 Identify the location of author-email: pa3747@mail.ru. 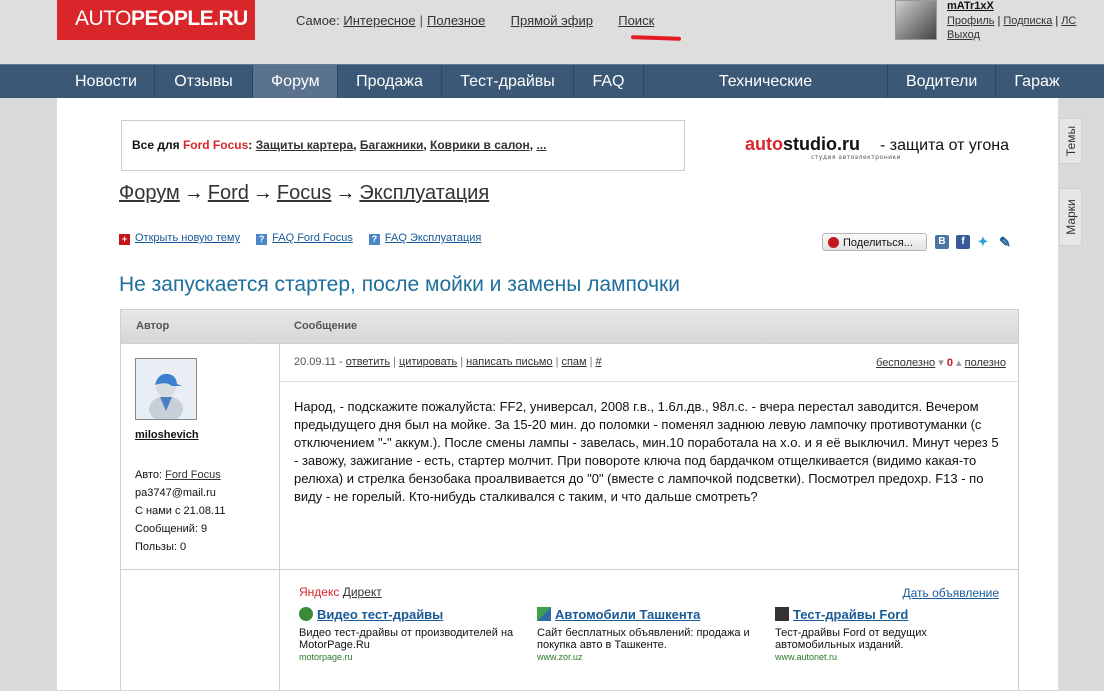
(175, 493).